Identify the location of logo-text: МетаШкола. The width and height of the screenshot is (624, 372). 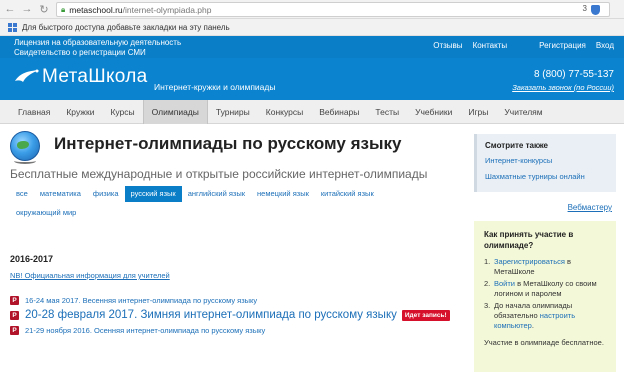
(95, 76).